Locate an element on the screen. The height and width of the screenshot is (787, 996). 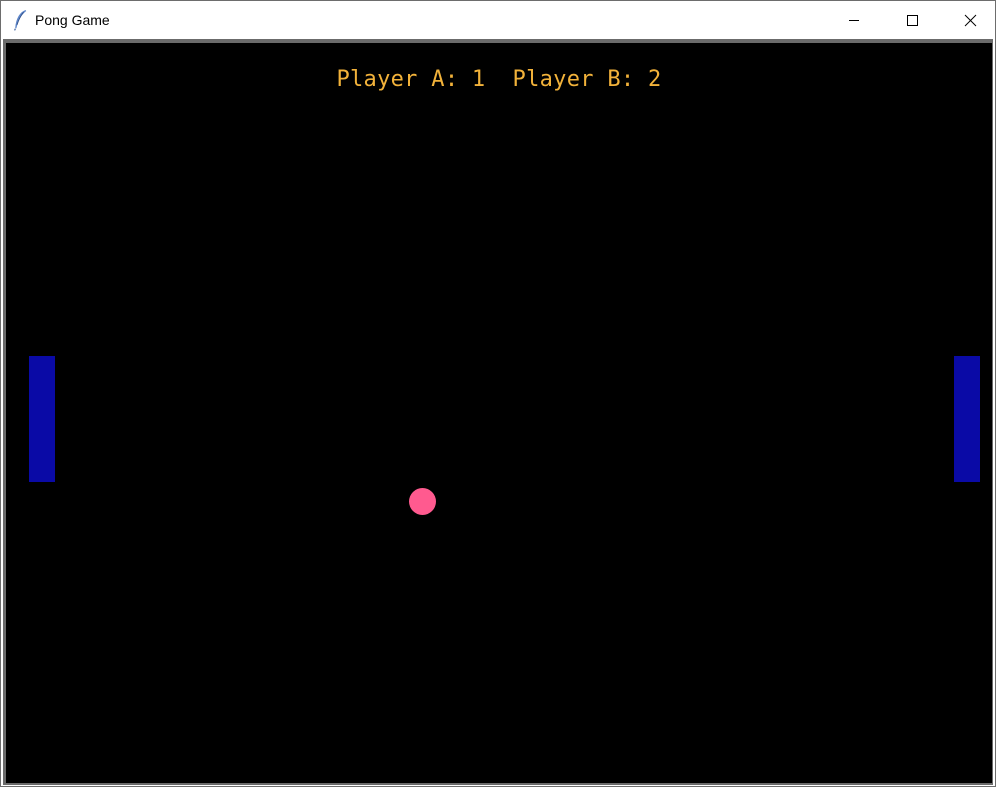
title-bar: Pong Game is located at coordinates (498, 20).